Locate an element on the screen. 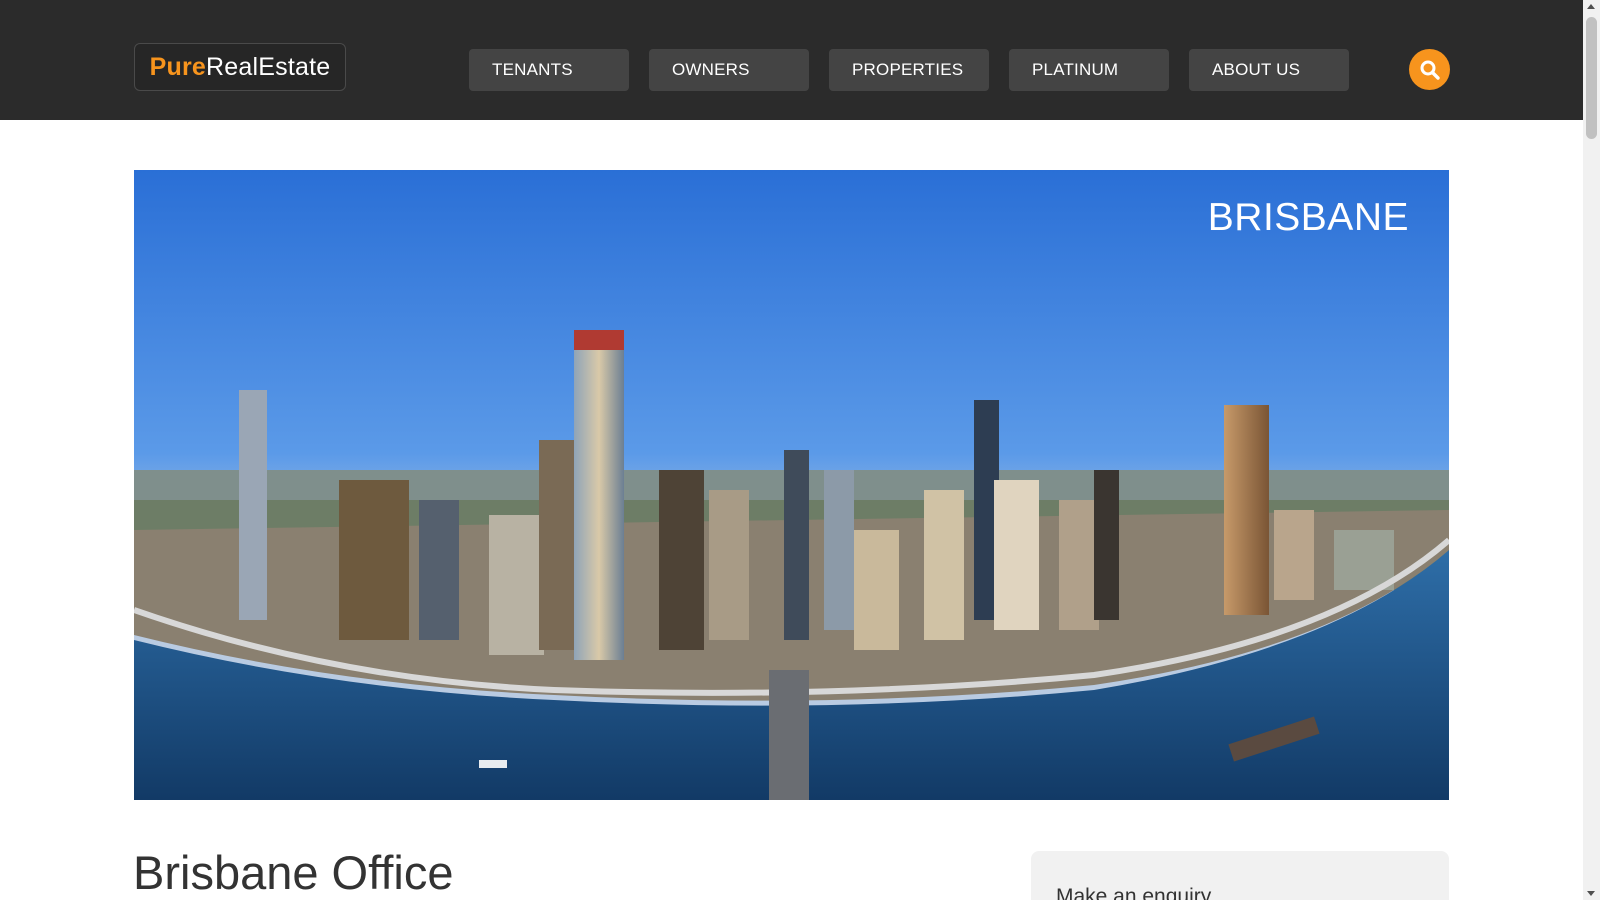 This screenshot has width=1600, height=900. site-logo: Pure RealEstate is located at coordinates (240, 67).